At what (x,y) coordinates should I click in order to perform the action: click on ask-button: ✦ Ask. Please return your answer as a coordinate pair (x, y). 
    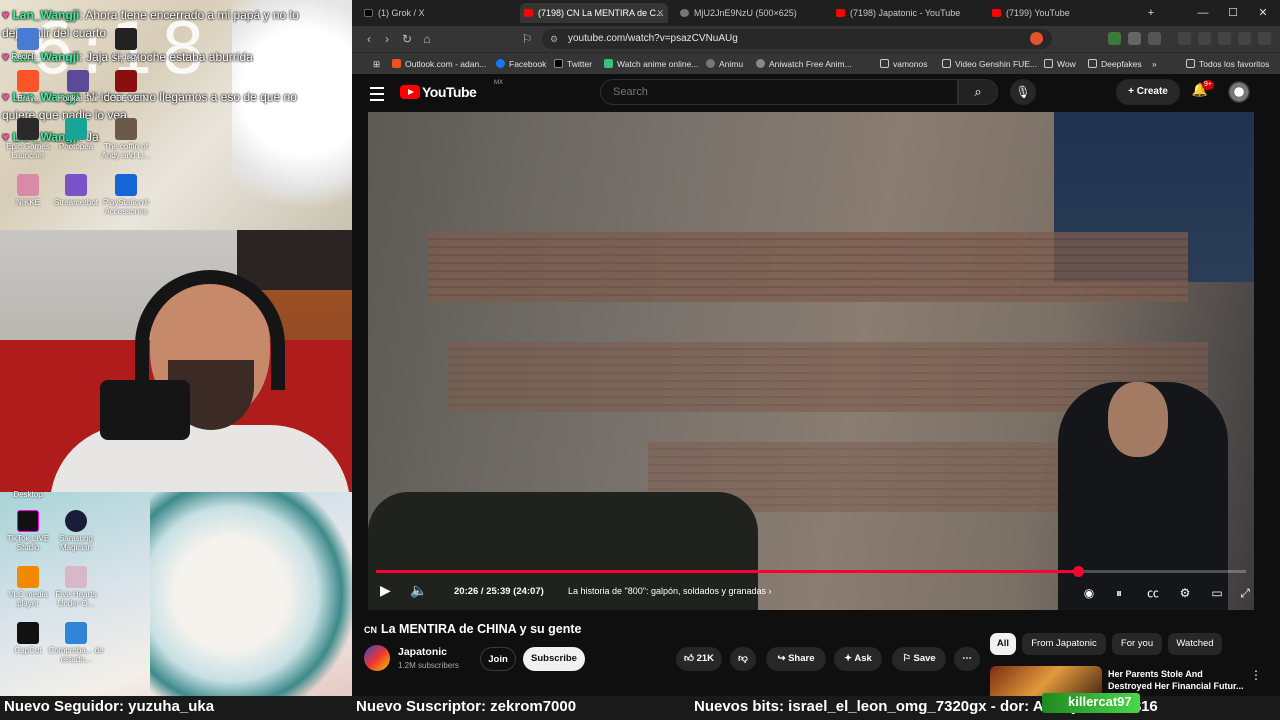
    Looking at the image, I should click on (858, 659).